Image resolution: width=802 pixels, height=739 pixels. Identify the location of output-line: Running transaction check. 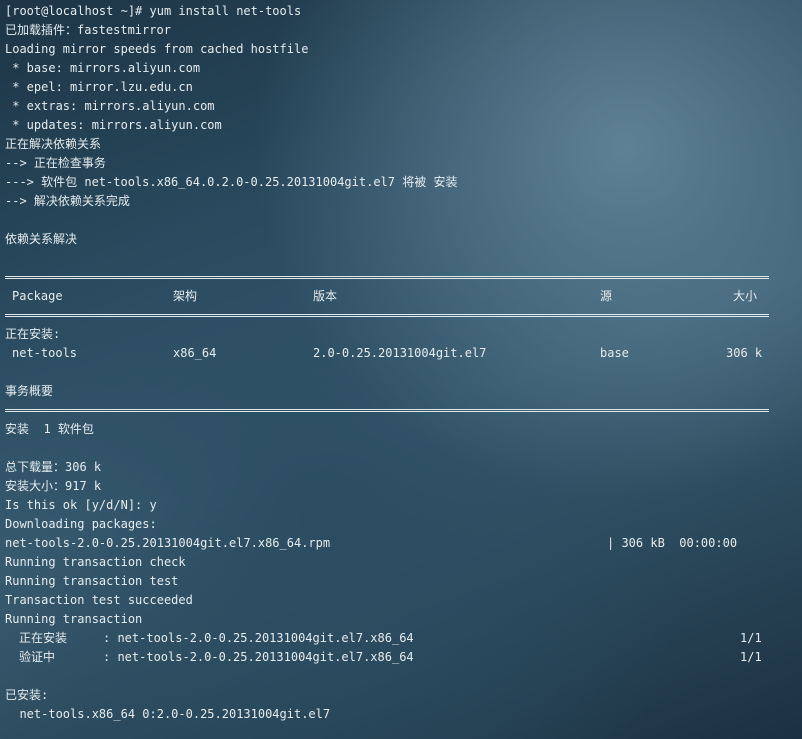
(95, 562).